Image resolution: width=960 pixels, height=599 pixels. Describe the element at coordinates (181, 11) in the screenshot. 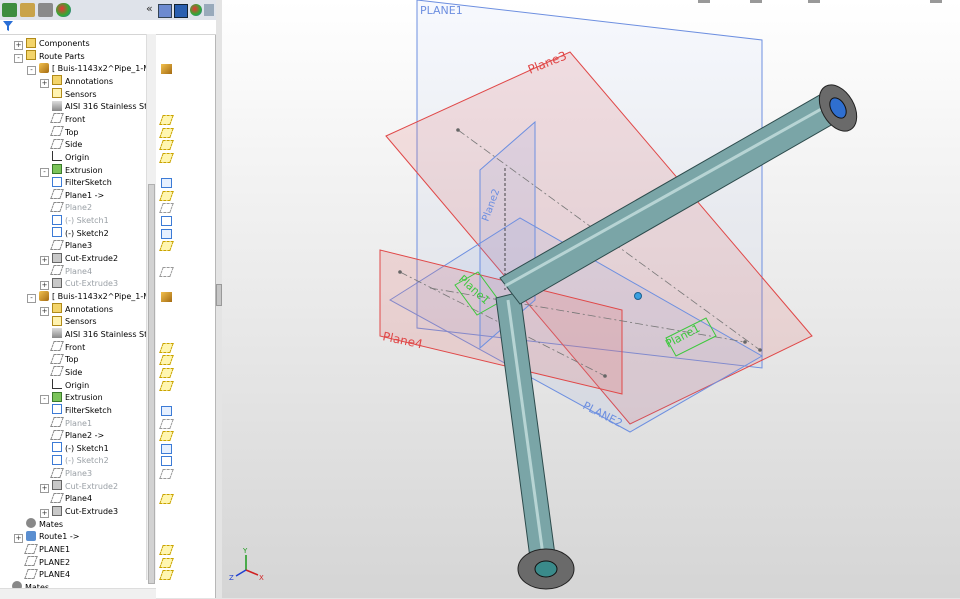

I see `view-cube-icon` at that location.